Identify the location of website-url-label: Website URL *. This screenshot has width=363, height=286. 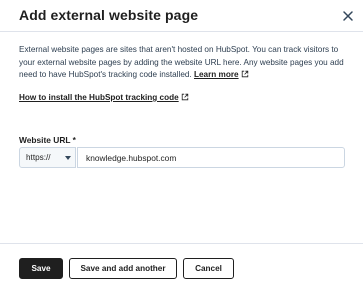
(47, 140).